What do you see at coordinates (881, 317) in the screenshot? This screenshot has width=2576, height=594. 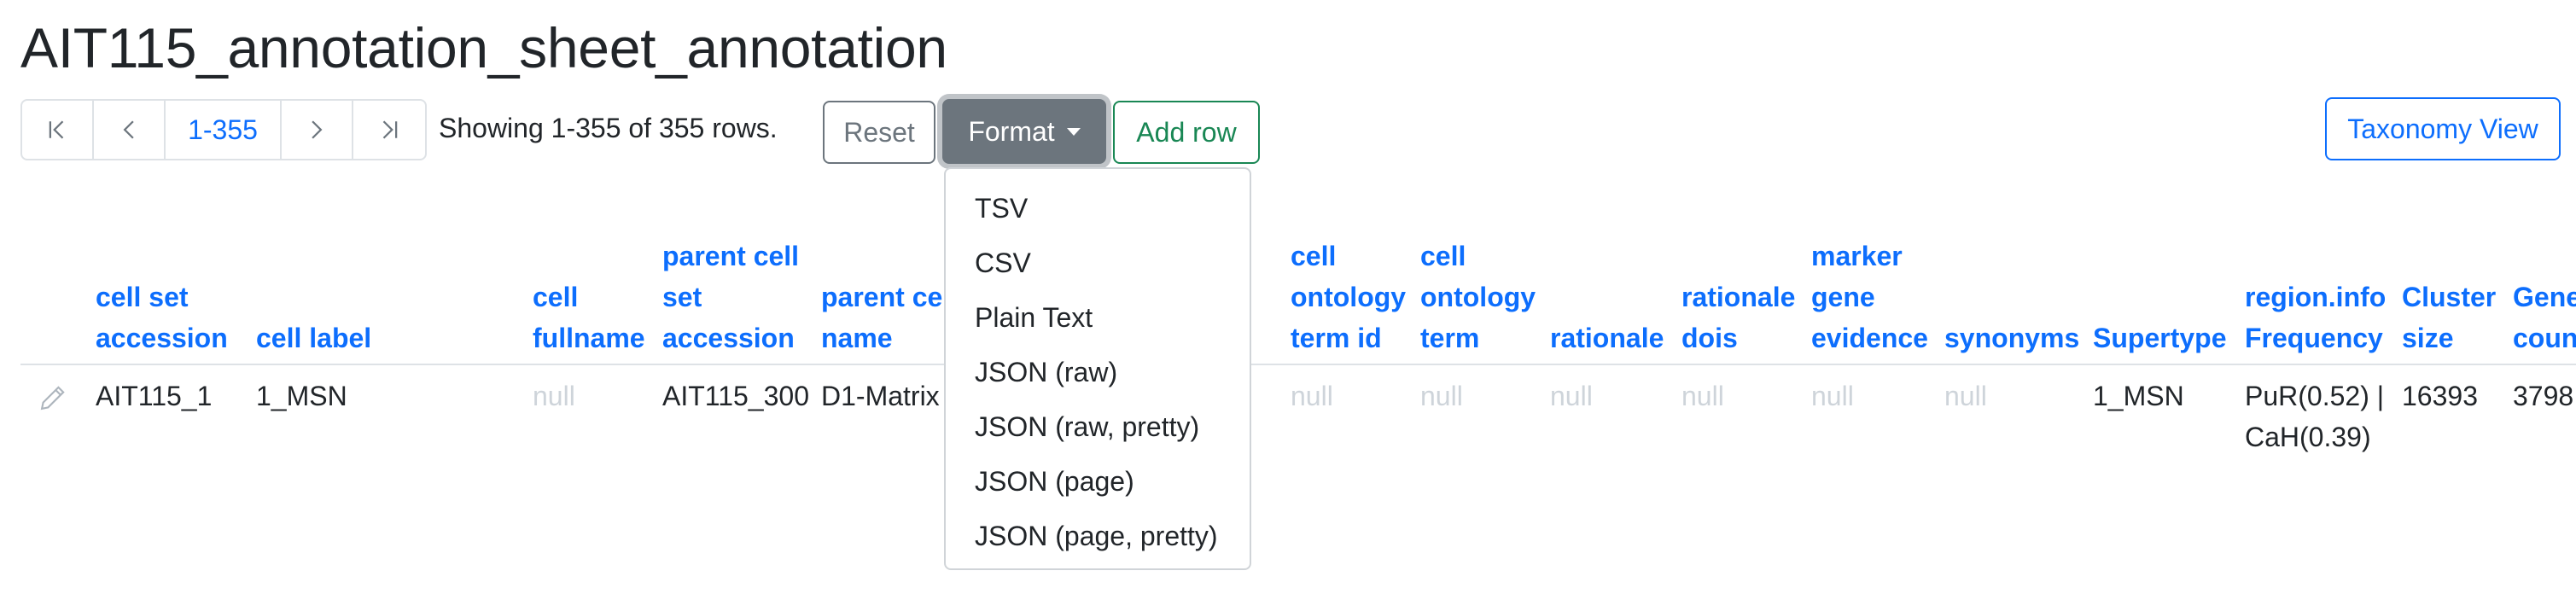 I see `column-header: parent ce name` at bounding box center [881, 317].